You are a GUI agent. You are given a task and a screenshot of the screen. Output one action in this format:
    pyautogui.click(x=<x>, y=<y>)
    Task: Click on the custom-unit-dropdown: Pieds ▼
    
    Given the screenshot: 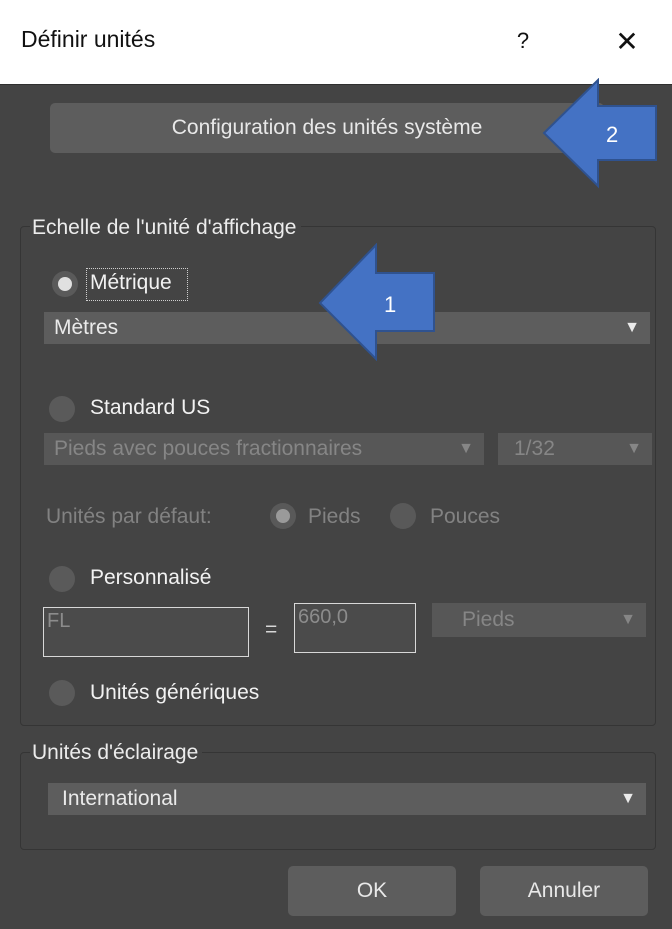 What is the action you would take?
    pyautogui.click(x=539, y=620)
    